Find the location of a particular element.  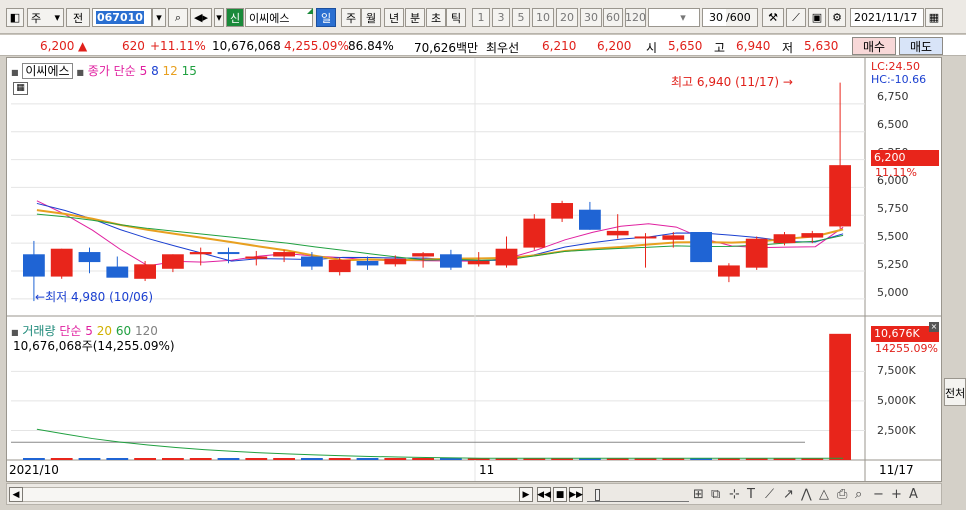

step-forward-icon: ▶▶ is located at coordinates (576, 494).